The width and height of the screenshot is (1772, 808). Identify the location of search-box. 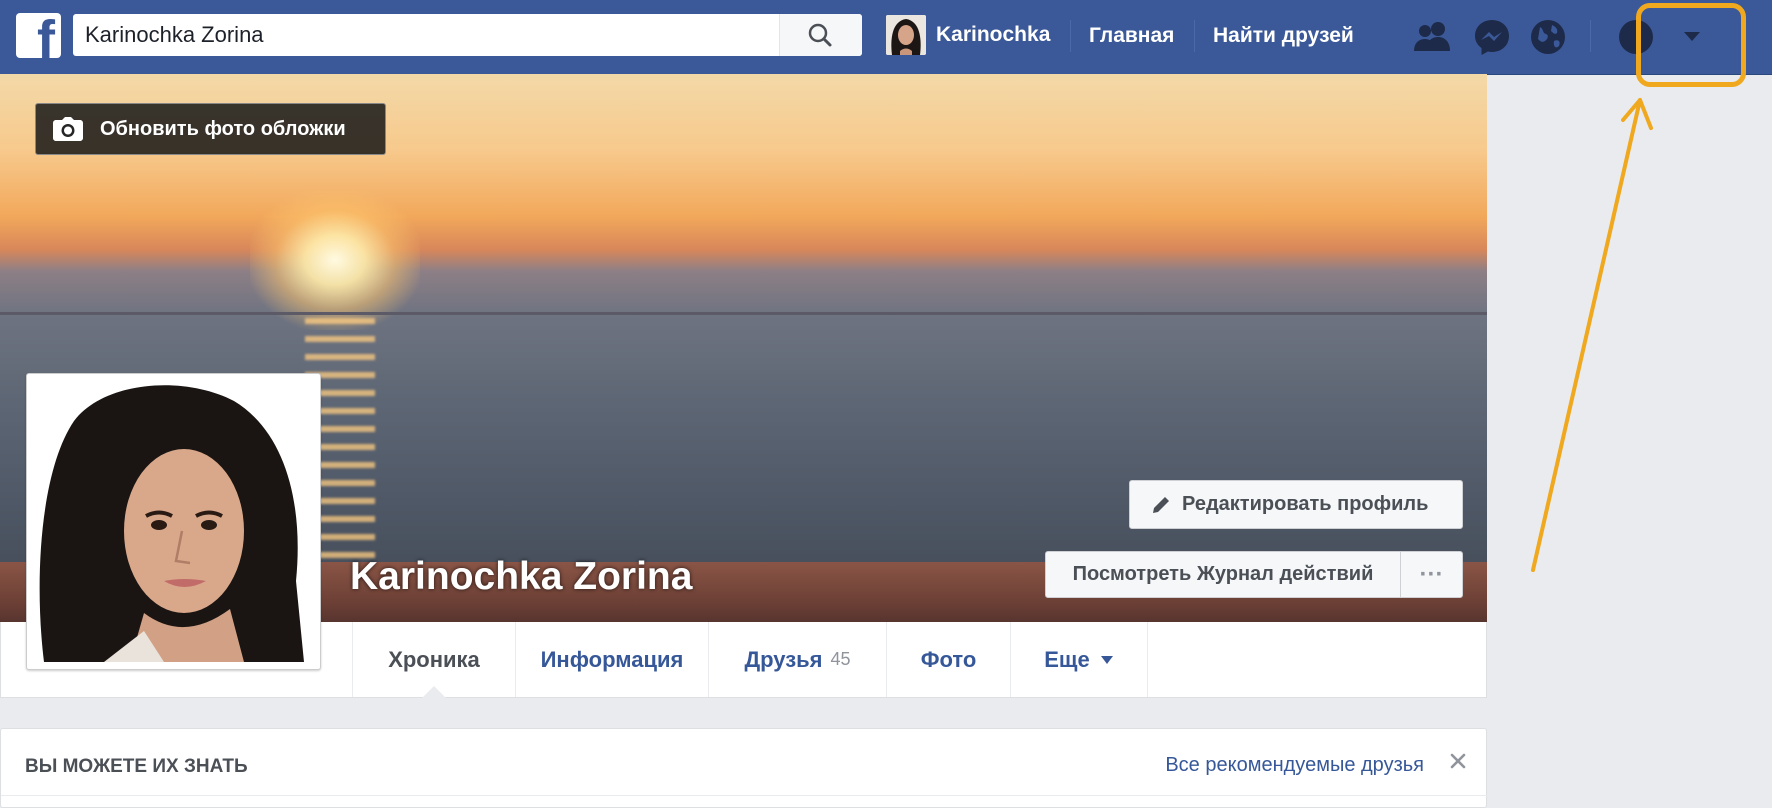
(467, 35).